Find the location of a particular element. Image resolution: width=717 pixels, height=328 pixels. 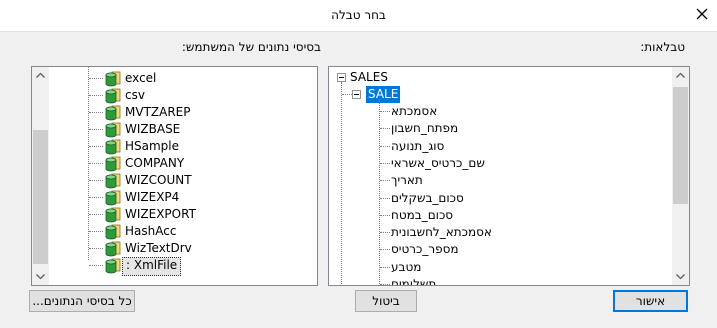

database-item: csv is located at coordinates (135, 95).